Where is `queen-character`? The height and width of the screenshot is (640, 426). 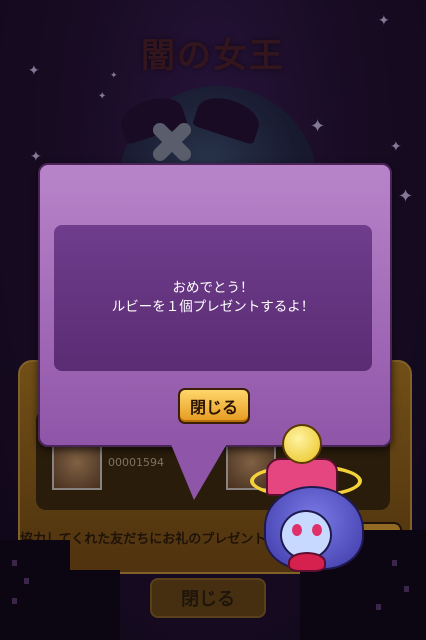 queen-character is located at coordinates (304, 499).